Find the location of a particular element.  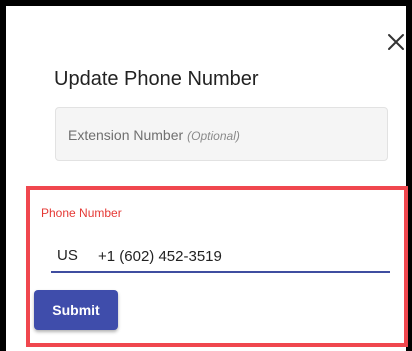

close-button is located at coordinates (396, 42).